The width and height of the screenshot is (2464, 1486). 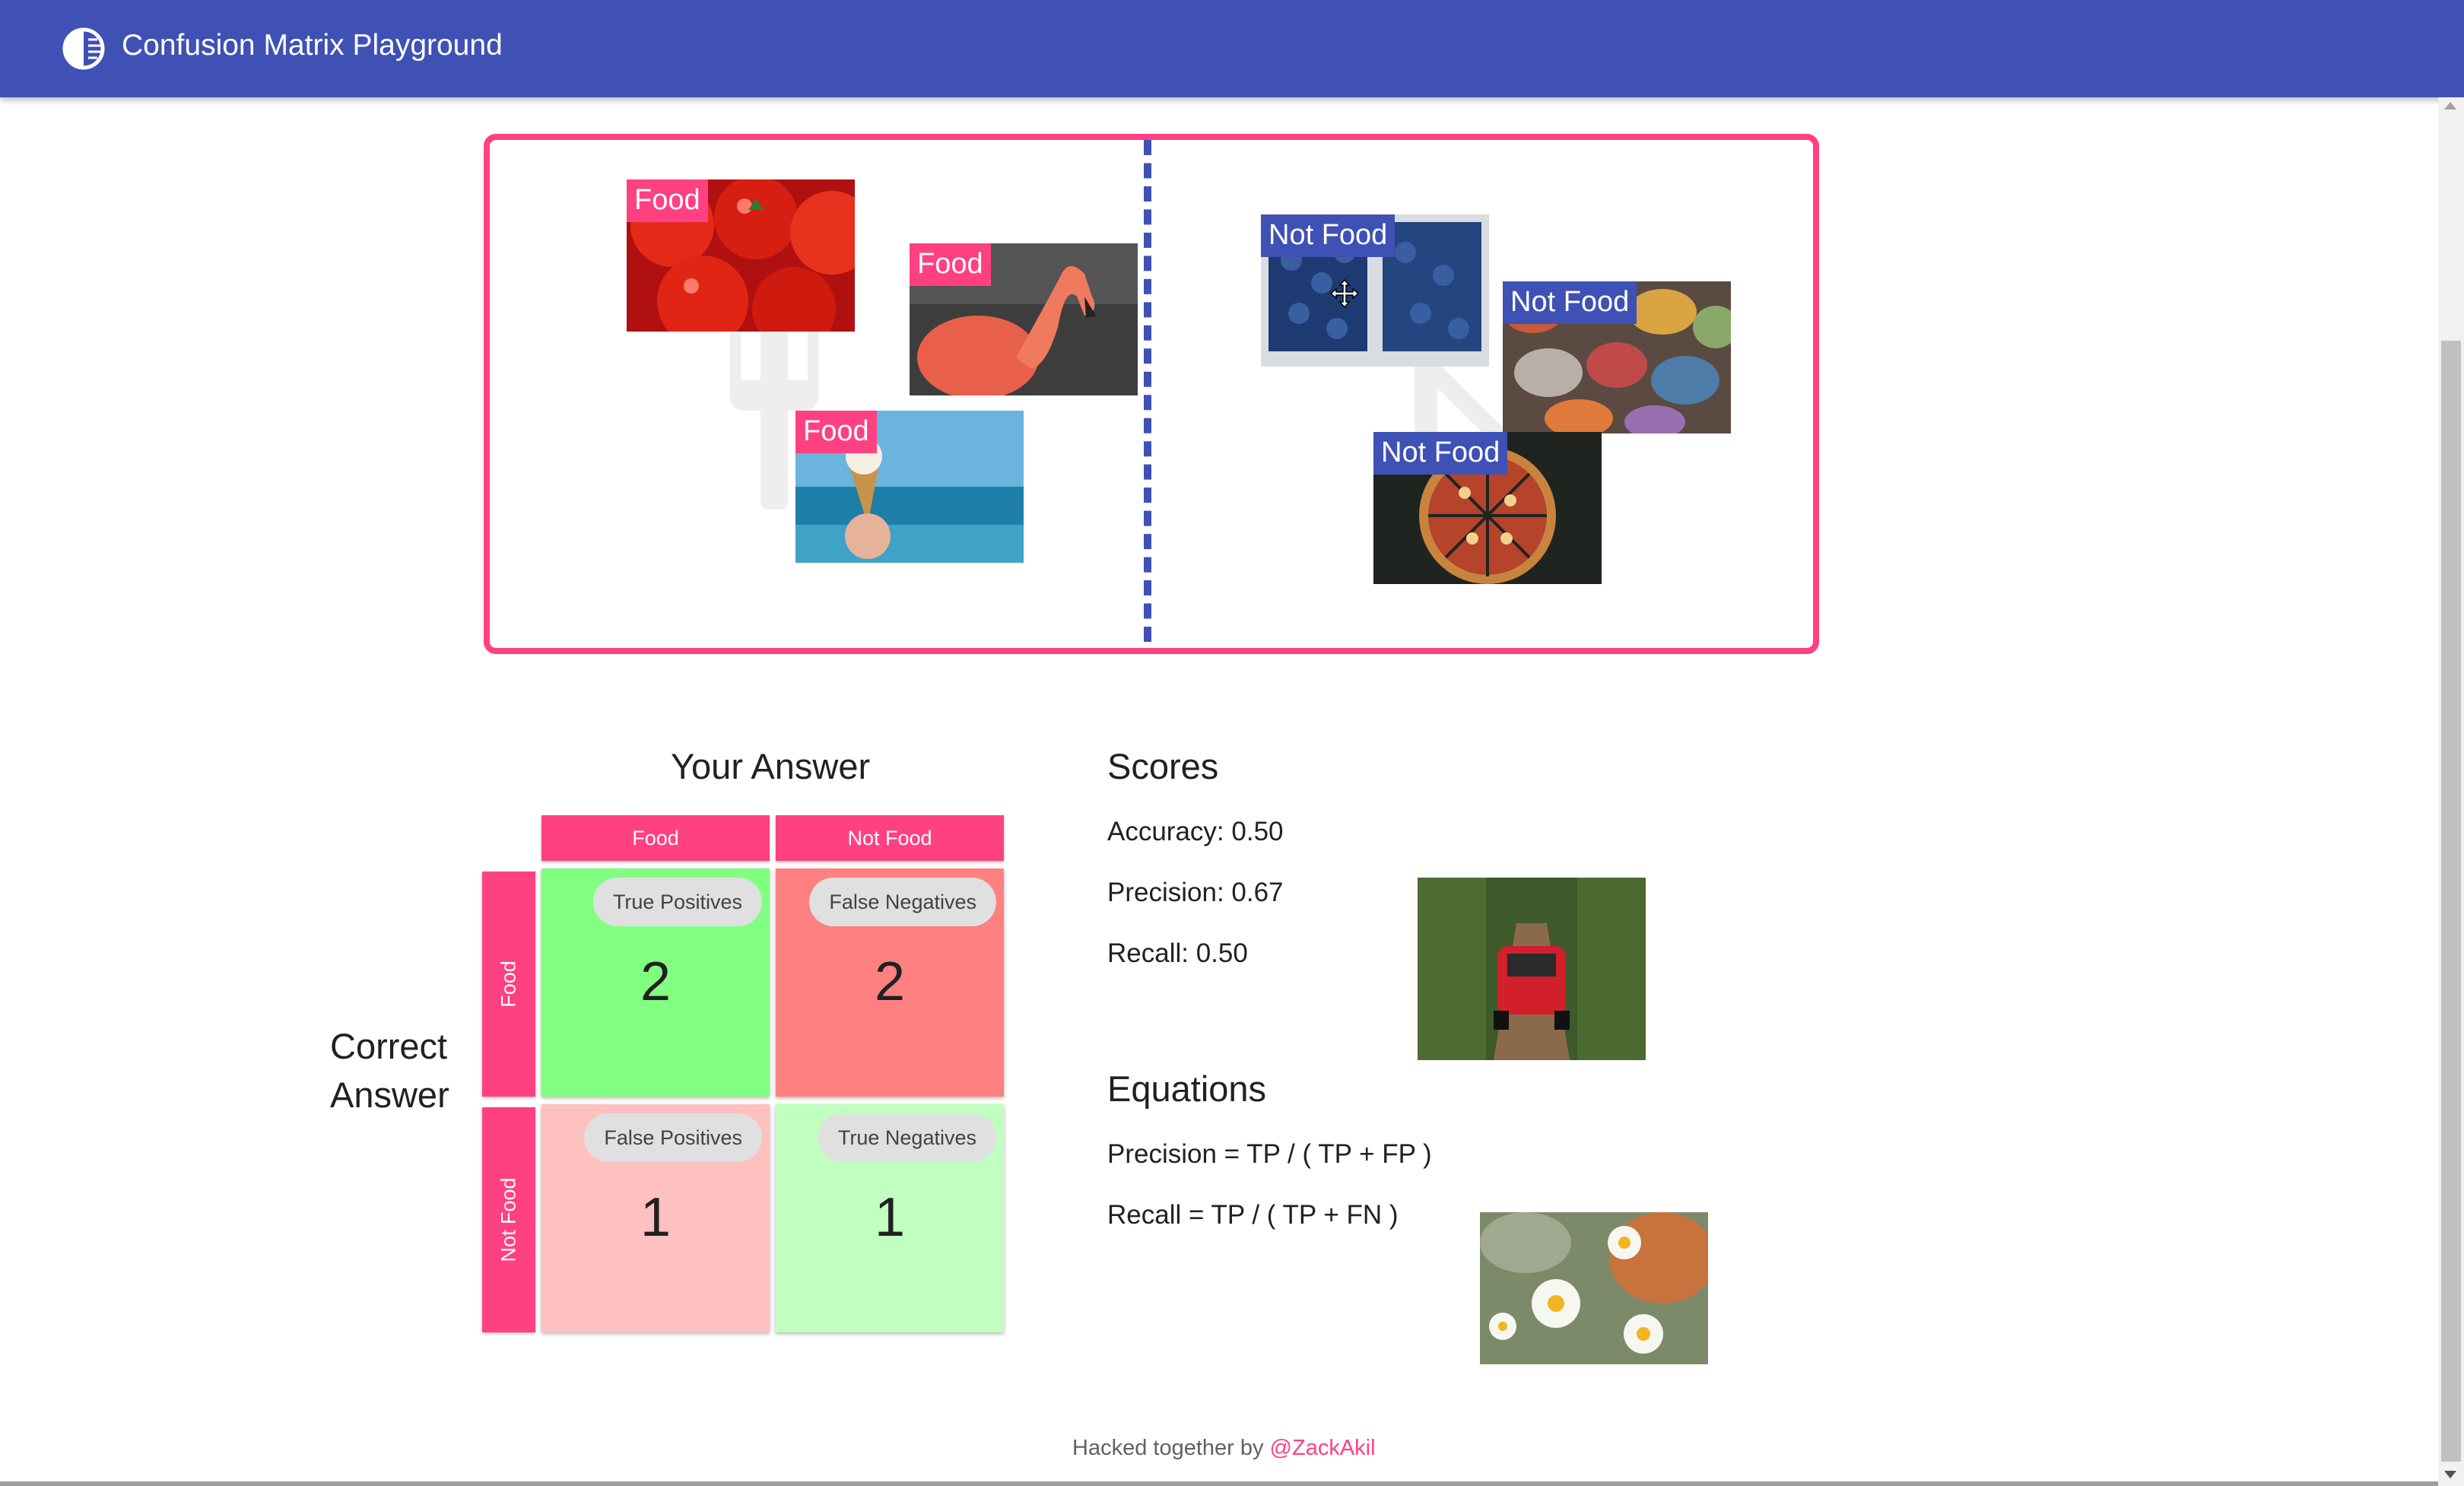 I want to click on image-card-blueberries: Not Food, so click(x=1375, y=290).